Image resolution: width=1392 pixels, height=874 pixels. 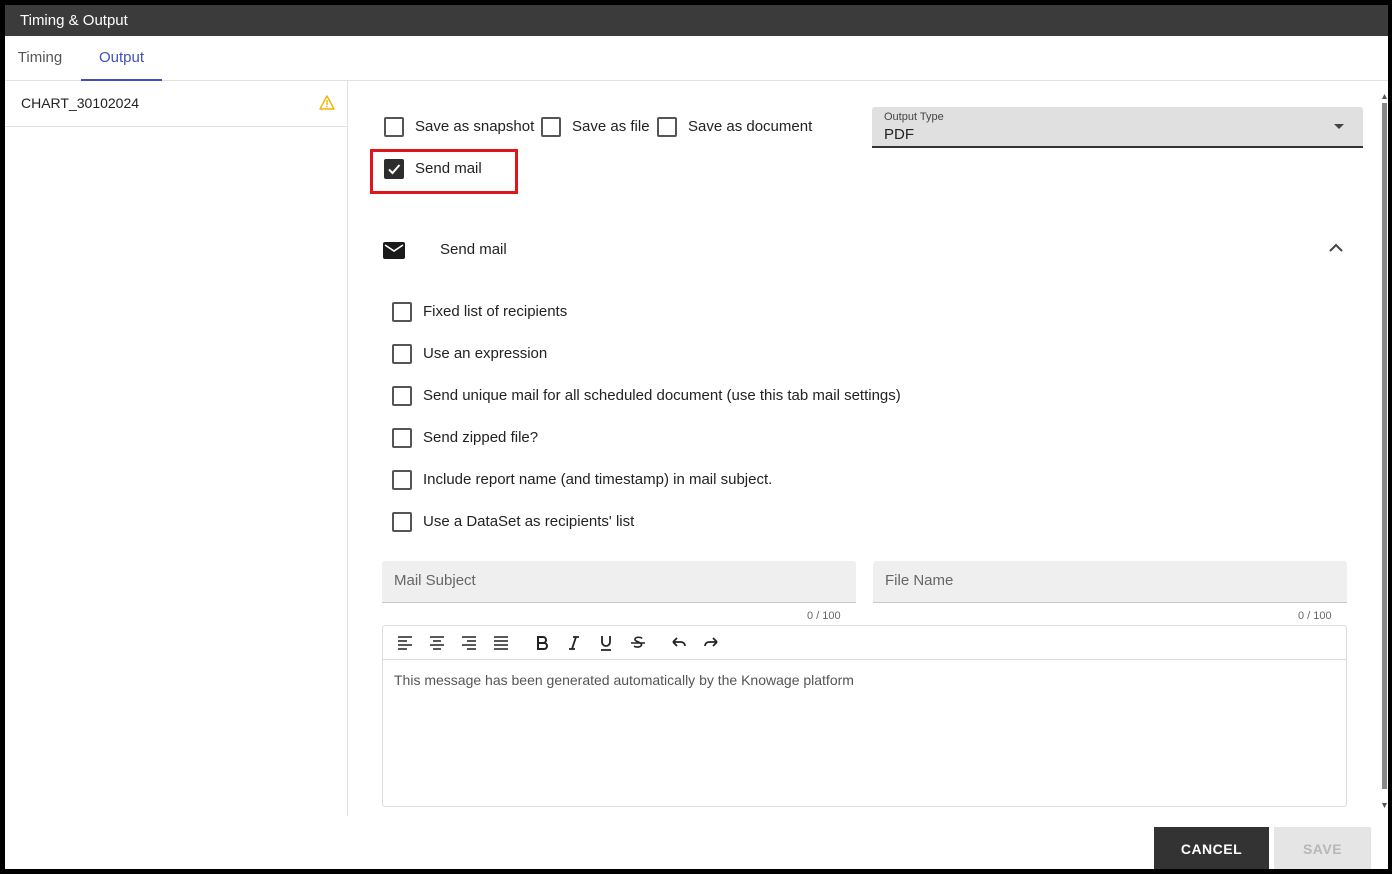 I want to click on save-document-checkbox, so click(x=667, y=127).